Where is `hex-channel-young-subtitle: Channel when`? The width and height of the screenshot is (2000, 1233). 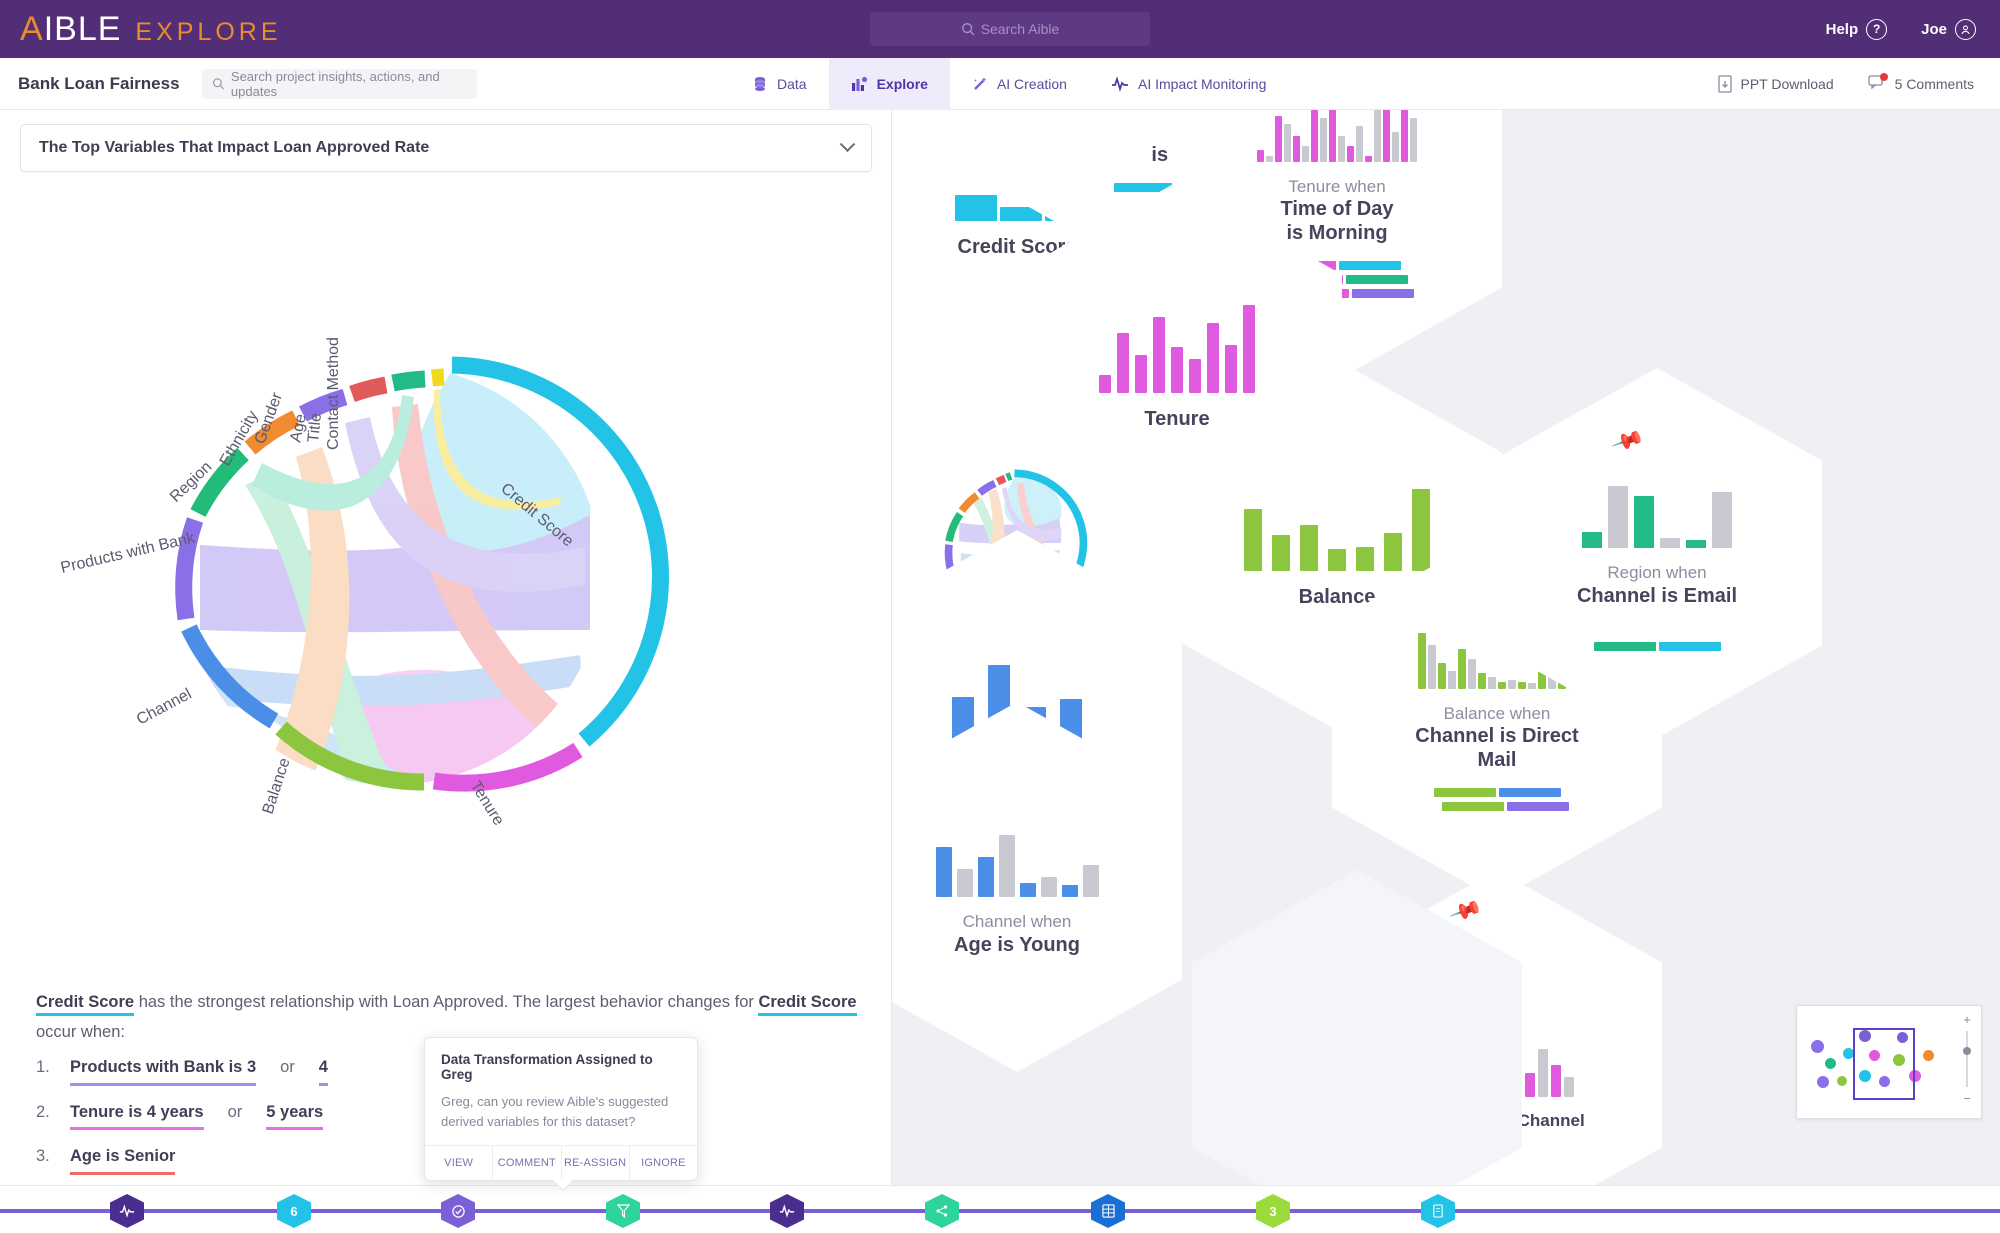 hex-channel-young-subtitle: Channel when is located at coordinates (1017, 922).